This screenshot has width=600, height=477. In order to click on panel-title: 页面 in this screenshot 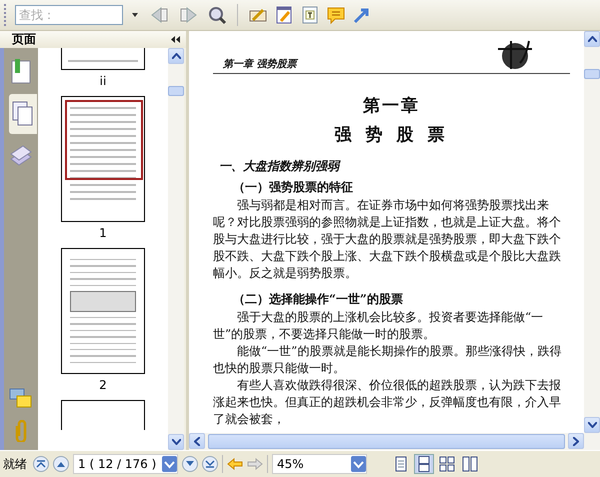, I will do `click(24, 39)`.